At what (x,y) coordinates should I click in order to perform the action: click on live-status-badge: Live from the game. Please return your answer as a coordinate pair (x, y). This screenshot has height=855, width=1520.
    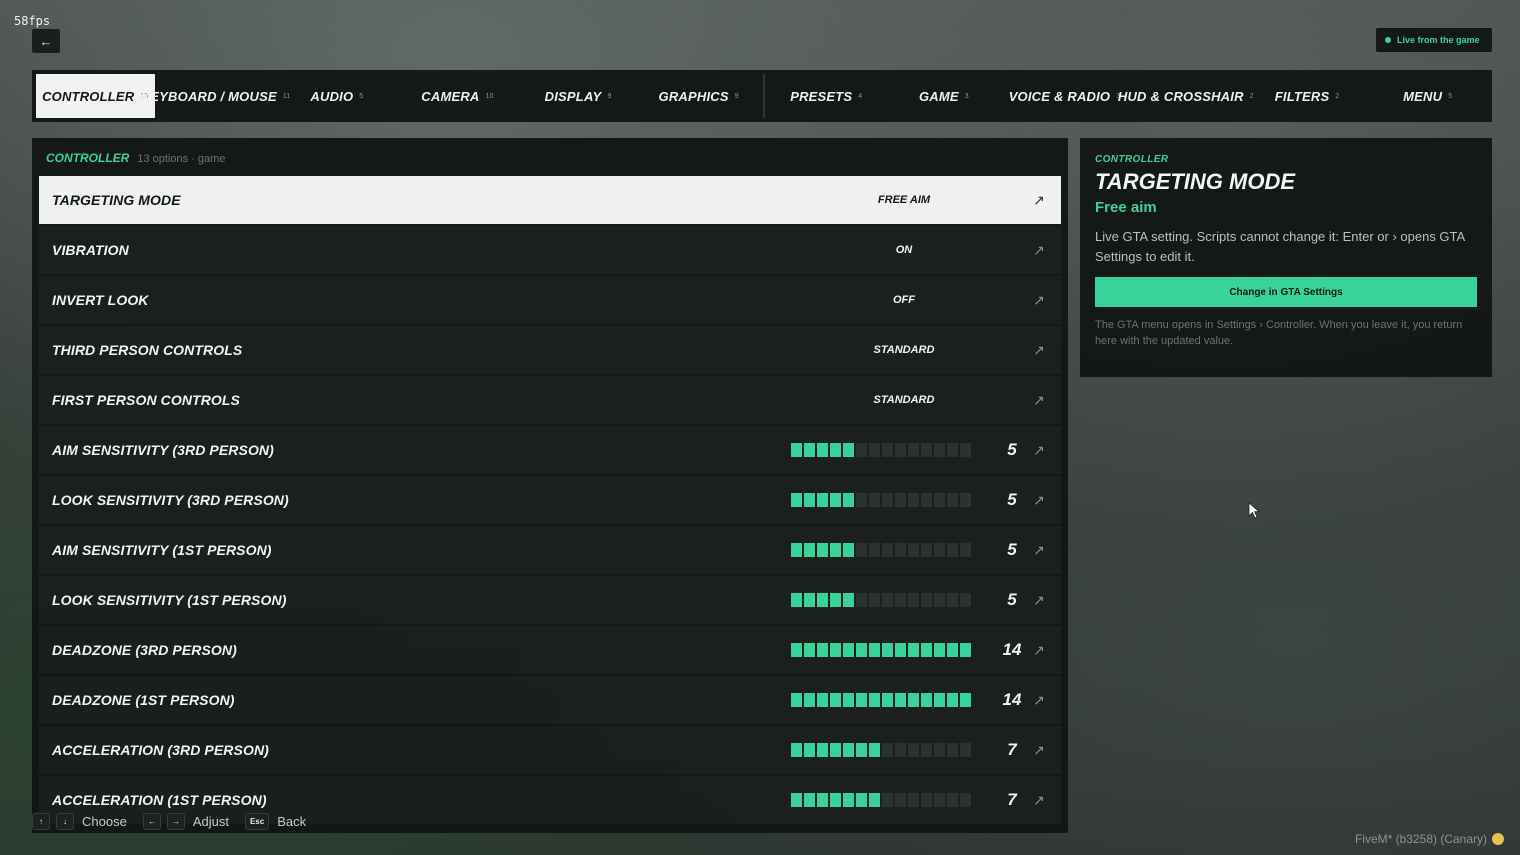
    Looking at the image, I should click on (1434, 40).